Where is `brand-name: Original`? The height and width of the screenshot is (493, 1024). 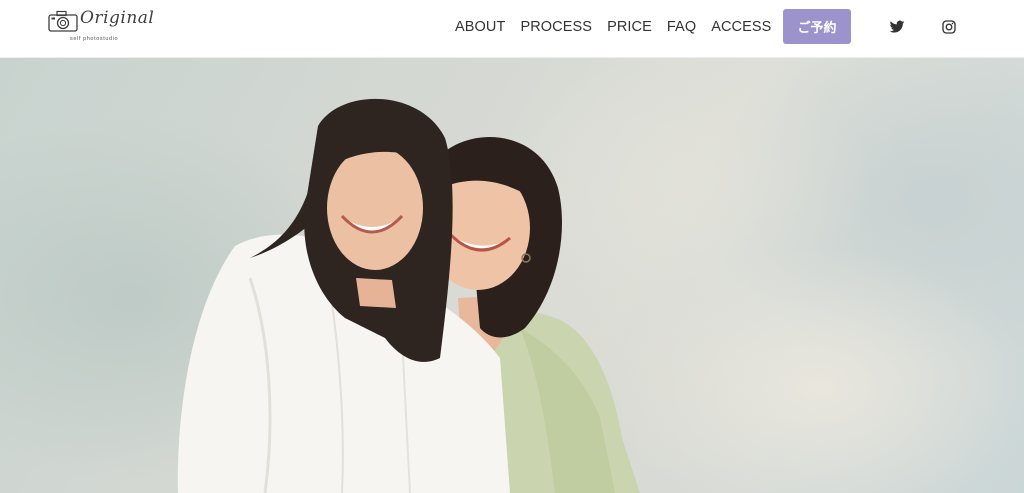
brand-name: Original is located at coordinates (117, 18).